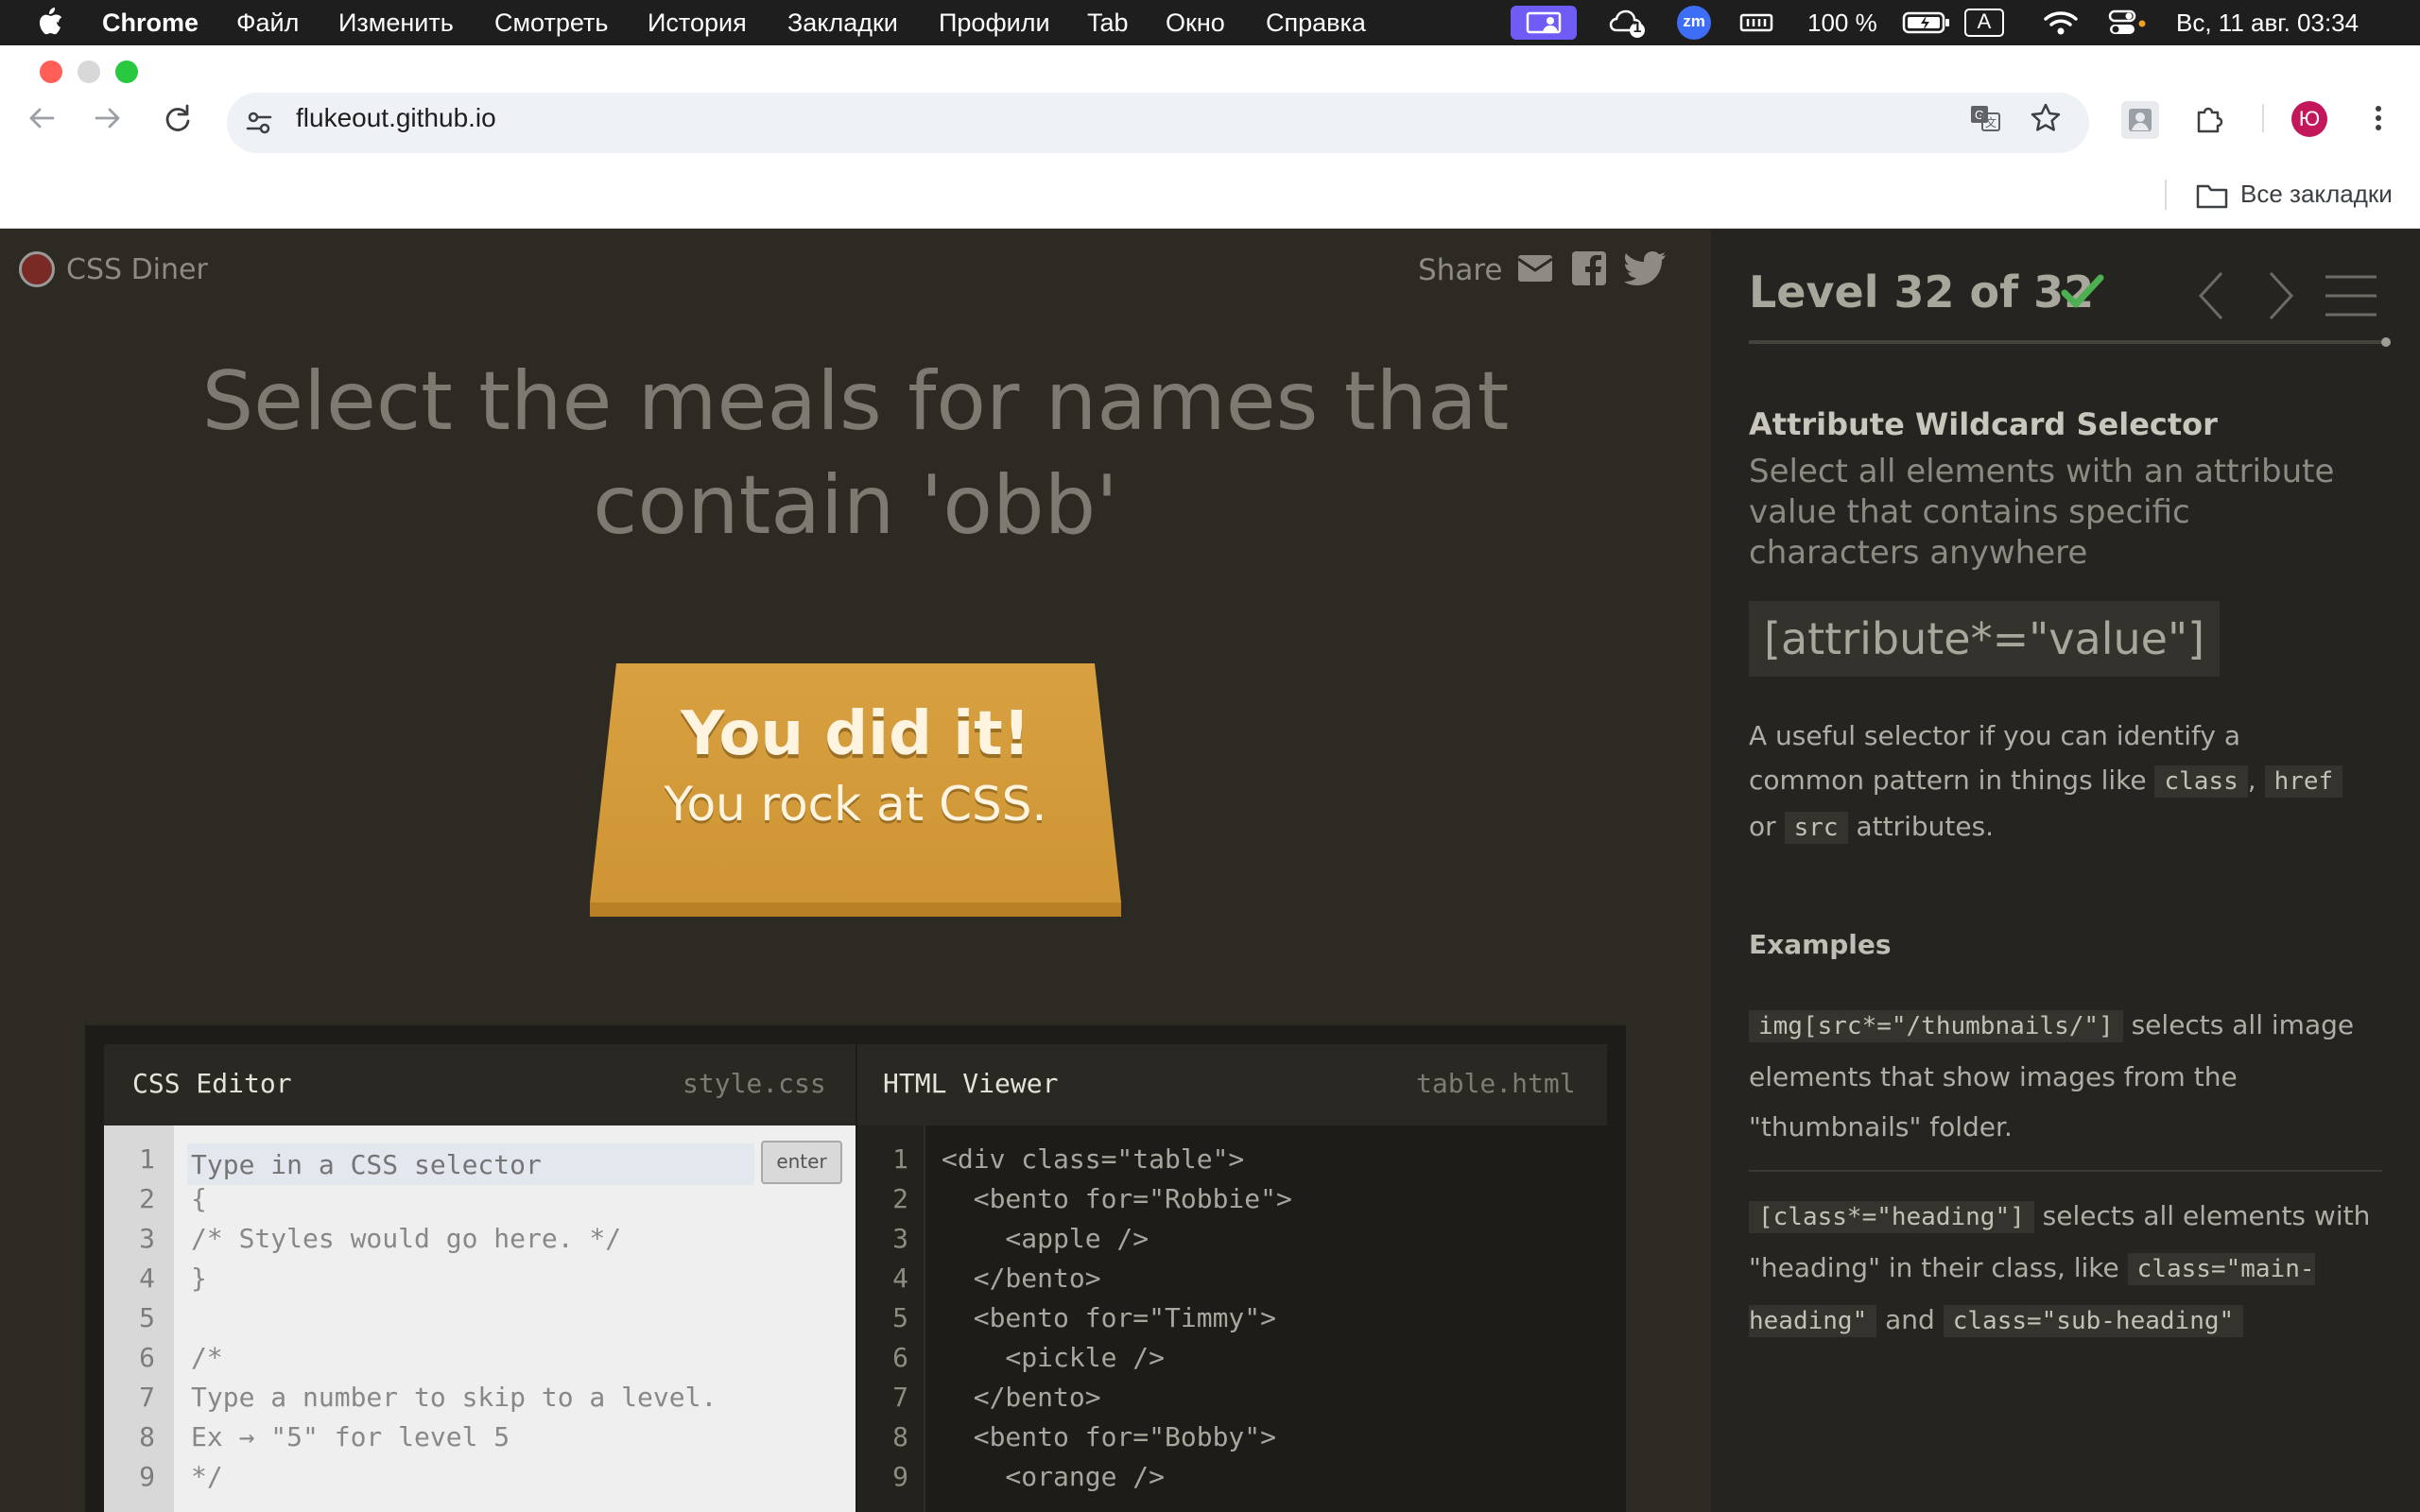  What do you see at coordinates (1117, 1198) in the screenshot?
I see `html-code-line: <bento for="Robbie">` at bounding box center [1117, 1198].